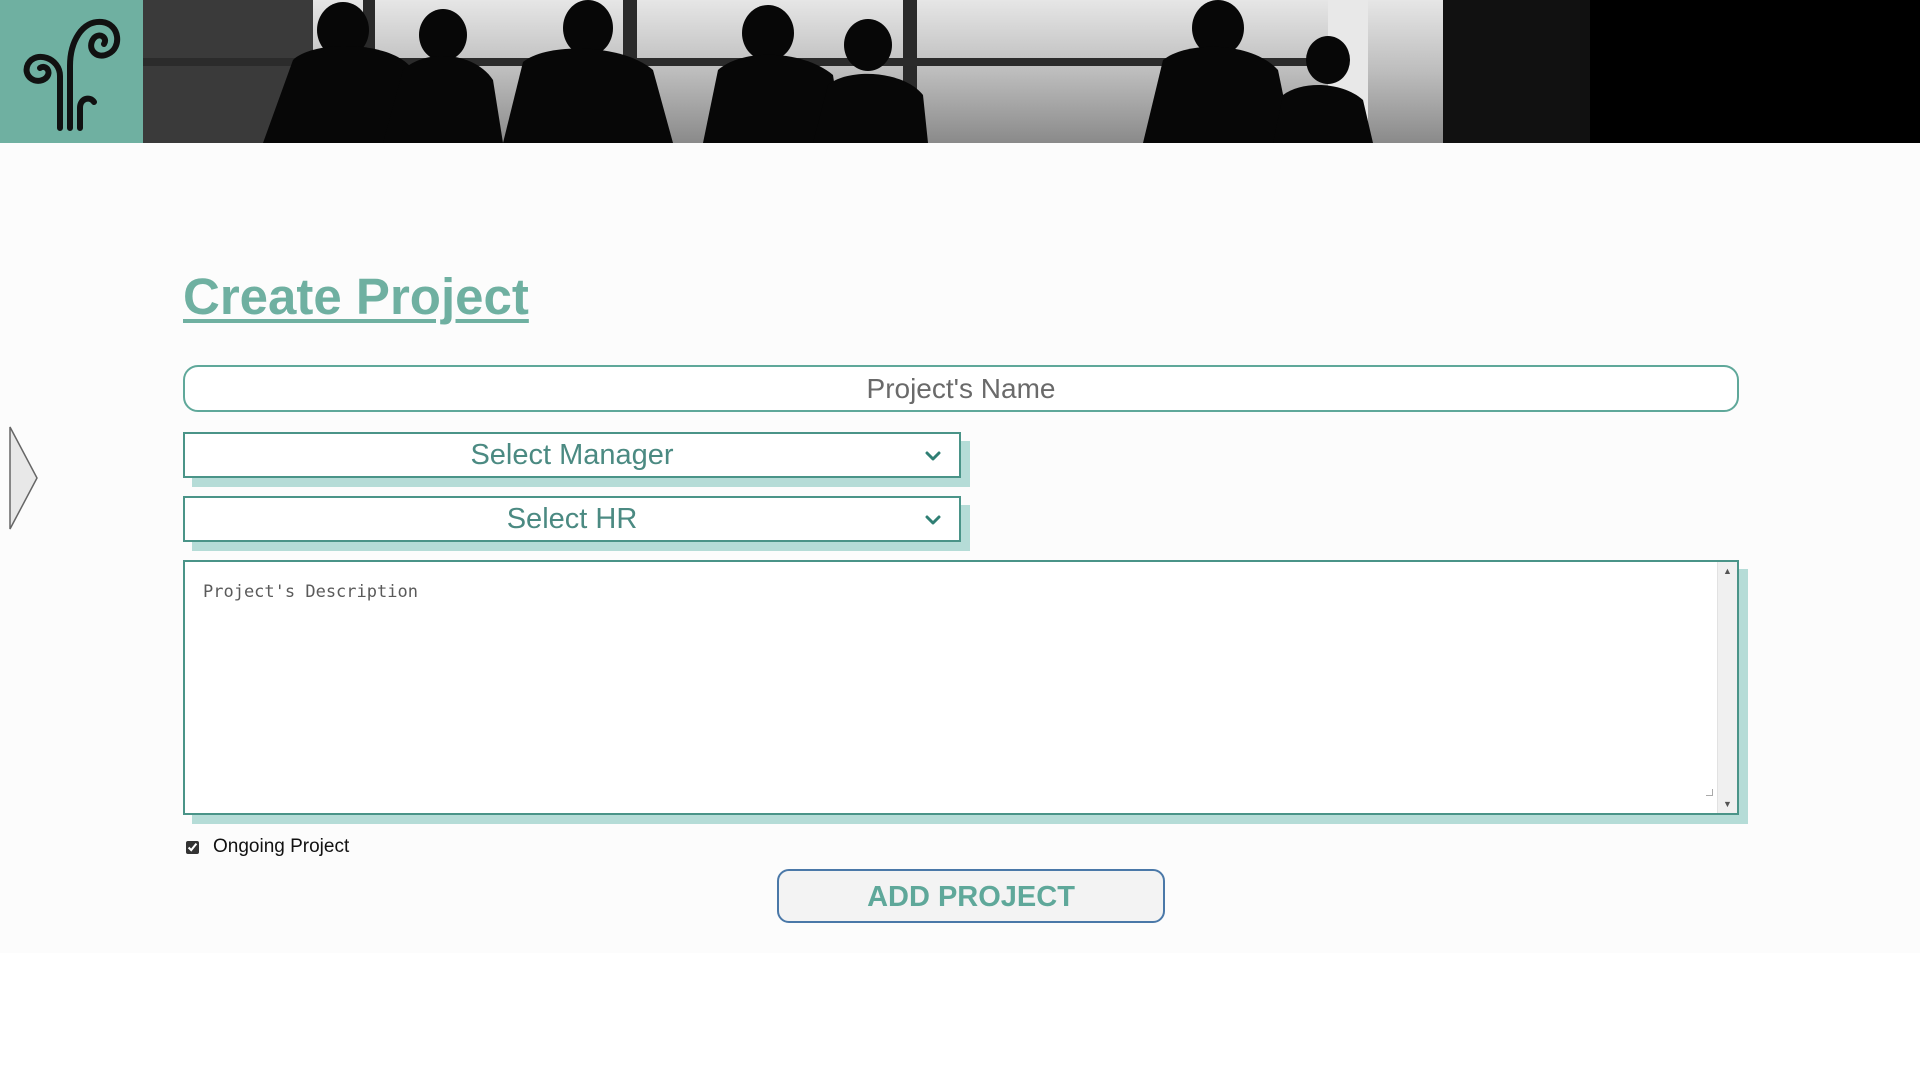 The width and height of the screenshot is (1920, 1080). I want to click on spiral-logo-icon, so click(71, 74).